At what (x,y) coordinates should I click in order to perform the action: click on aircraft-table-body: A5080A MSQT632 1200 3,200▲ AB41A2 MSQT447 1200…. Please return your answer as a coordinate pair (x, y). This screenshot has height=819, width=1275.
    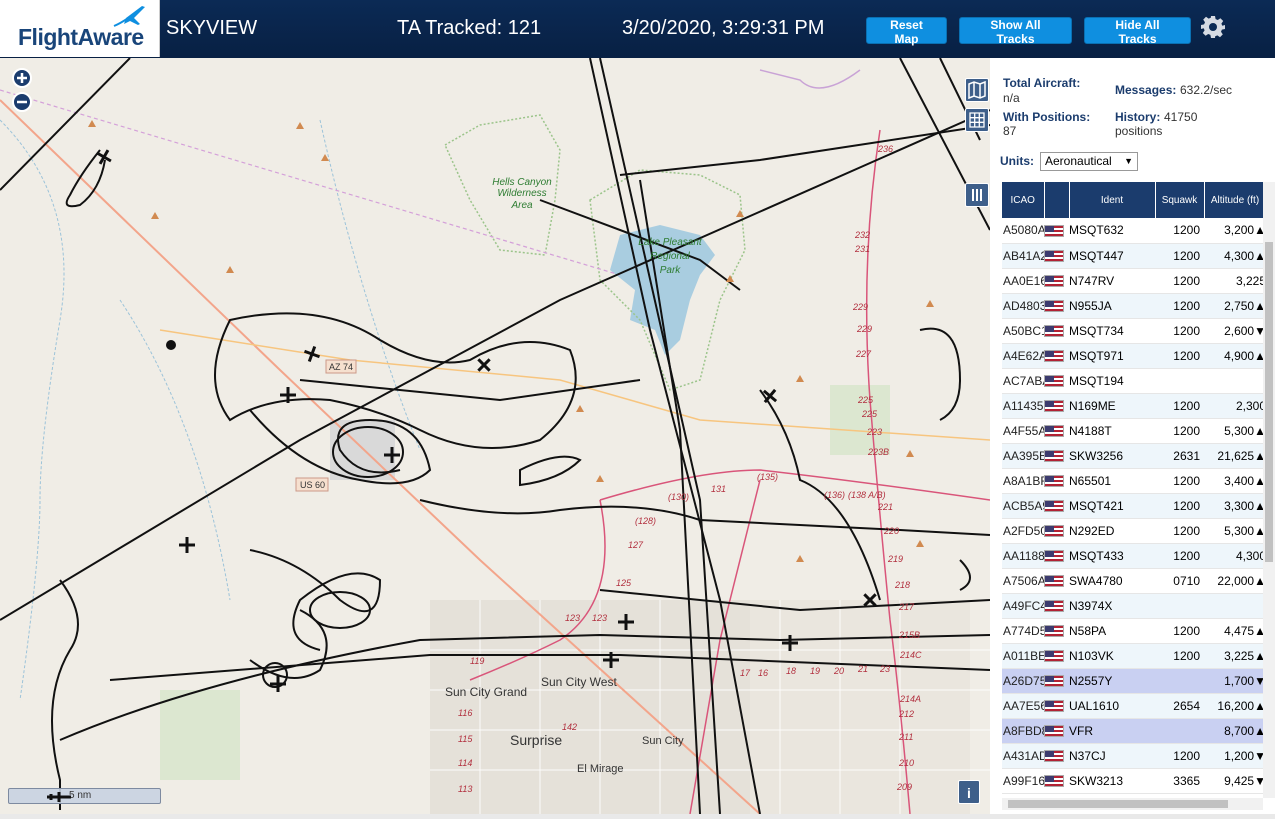
    Looking at the image, I should click on (1134, 506).